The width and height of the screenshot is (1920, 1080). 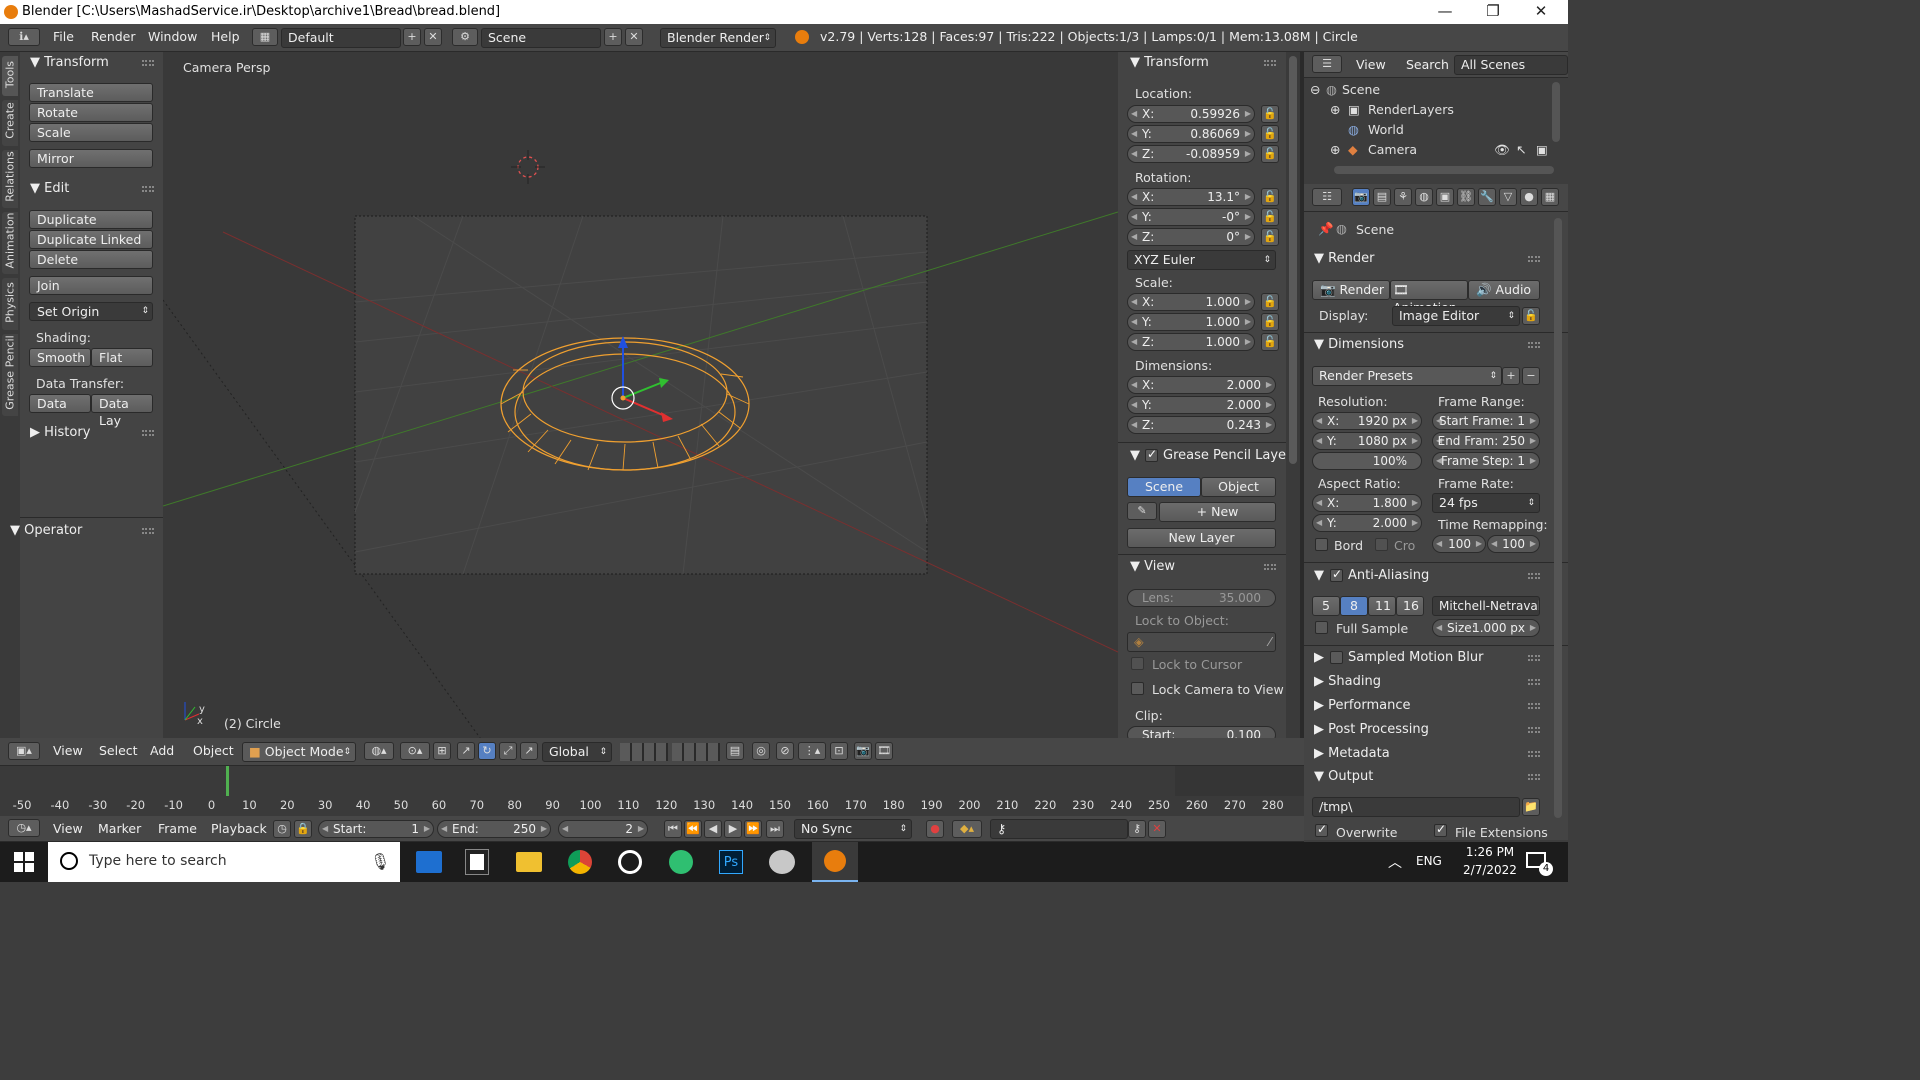 What do you see at coordinates (1386, 129) in the screenshot?
I see `outliner-item-world: World` at bounding box center [1386, 129].